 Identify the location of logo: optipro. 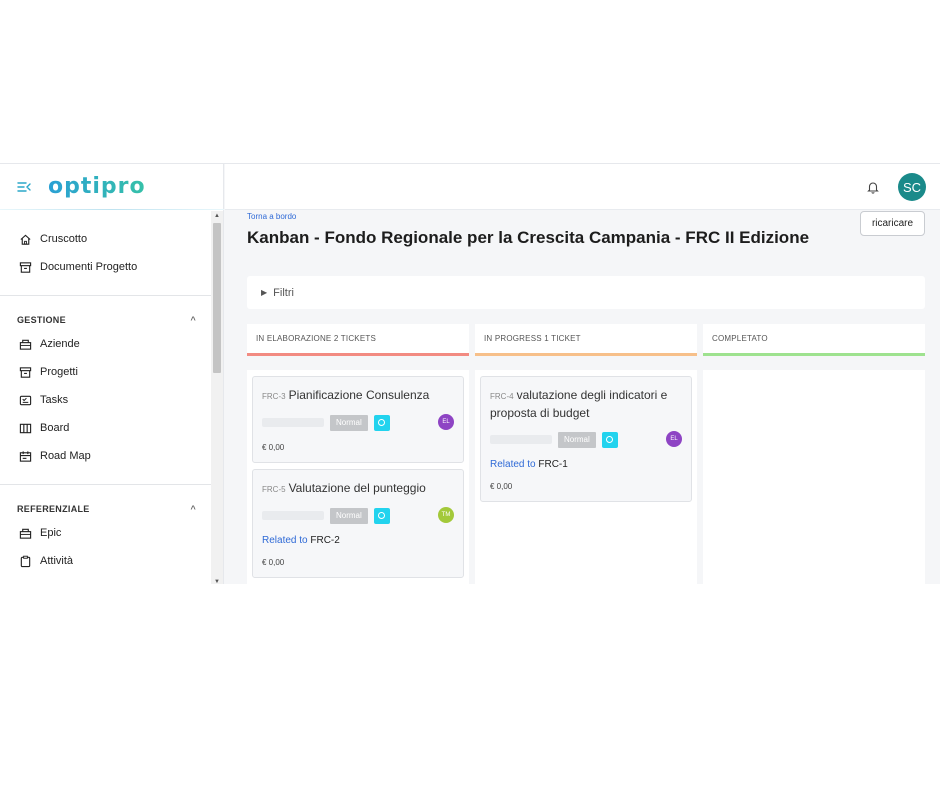
(97, 186).